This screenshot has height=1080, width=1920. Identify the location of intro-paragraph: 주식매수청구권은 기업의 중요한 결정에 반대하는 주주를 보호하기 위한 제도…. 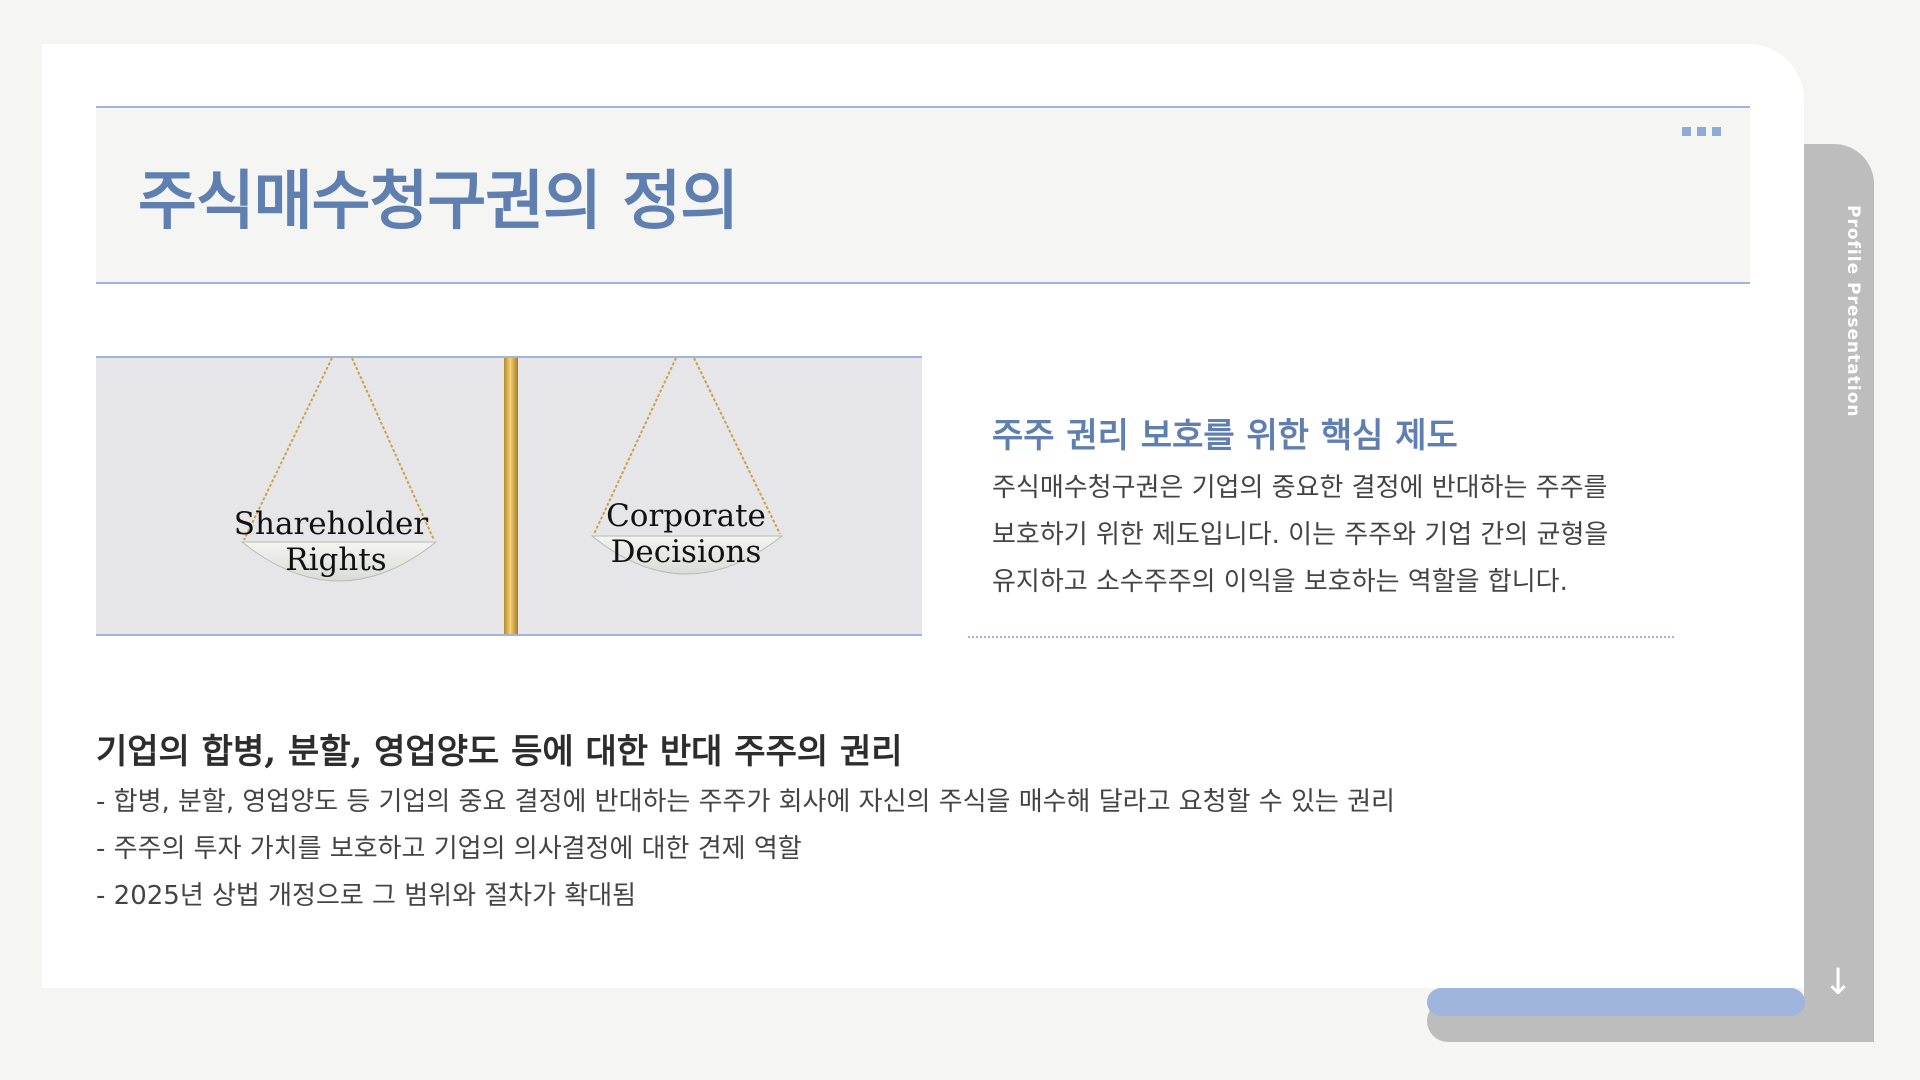
(1337, 535).